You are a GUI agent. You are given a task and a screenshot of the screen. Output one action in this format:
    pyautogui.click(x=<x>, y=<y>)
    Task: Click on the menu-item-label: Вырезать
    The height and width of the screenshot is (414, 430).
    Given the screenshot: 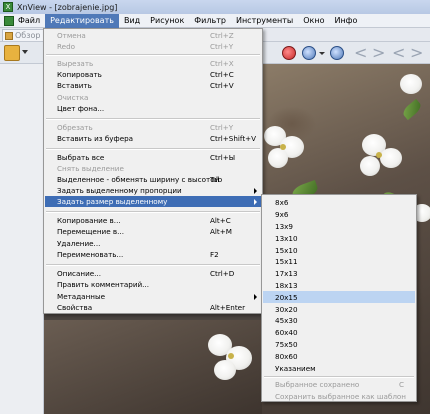 What is the action you would take?
    pyautogui.click(x=75, y=63)
    